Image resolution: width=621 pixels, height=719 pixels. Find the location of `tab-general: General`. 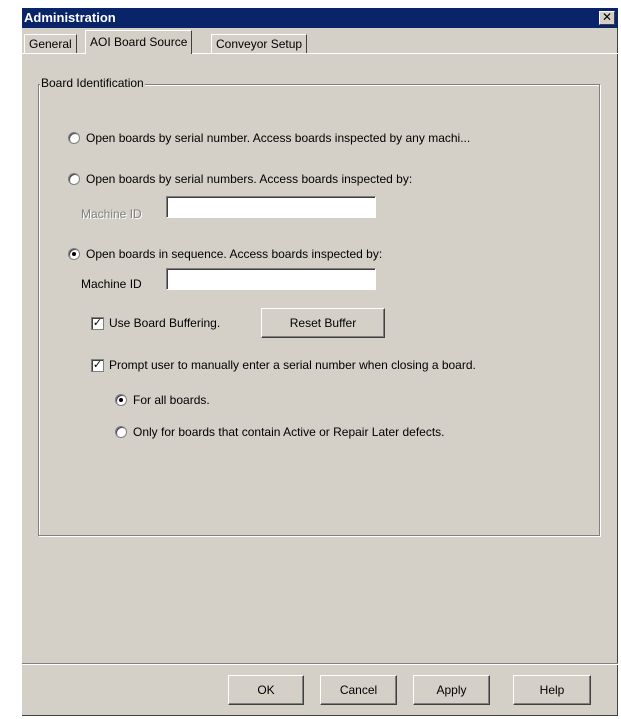

tab-general: General is located at coordinates (50, 44).